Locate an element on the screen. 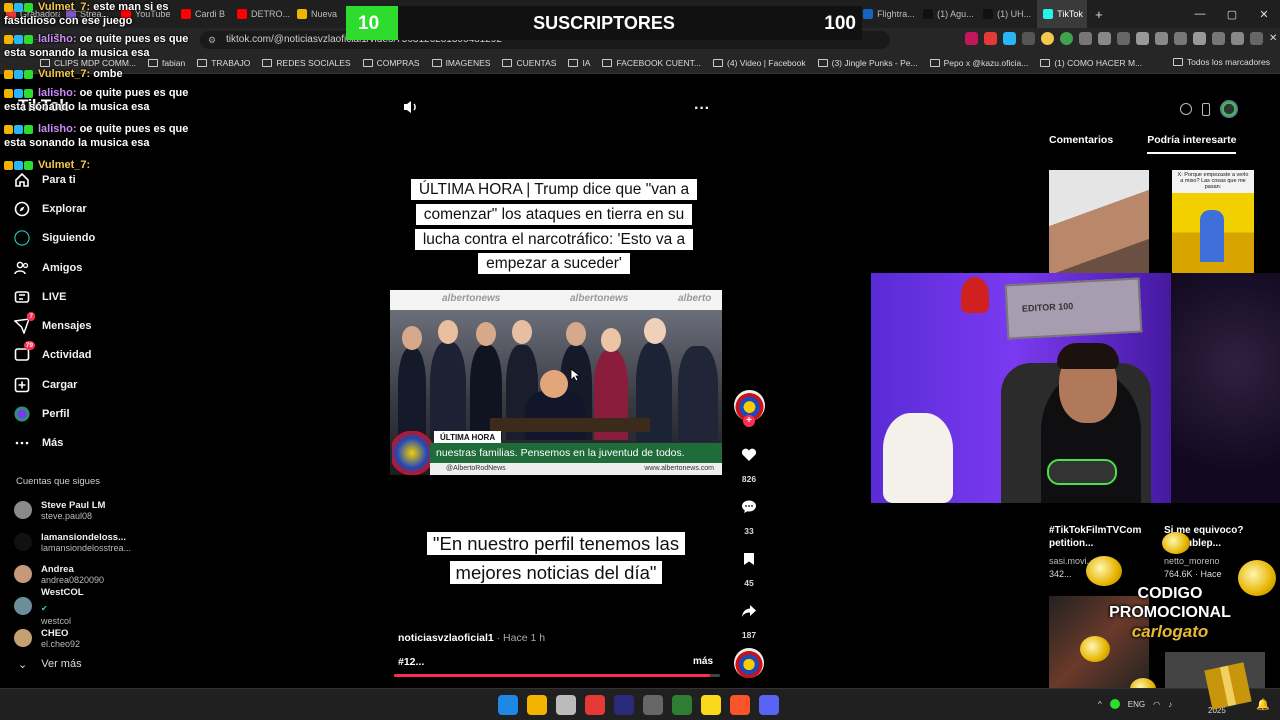 The image size is (1280, 720). new-tab-button: + is located at coordinates (1099, 14).